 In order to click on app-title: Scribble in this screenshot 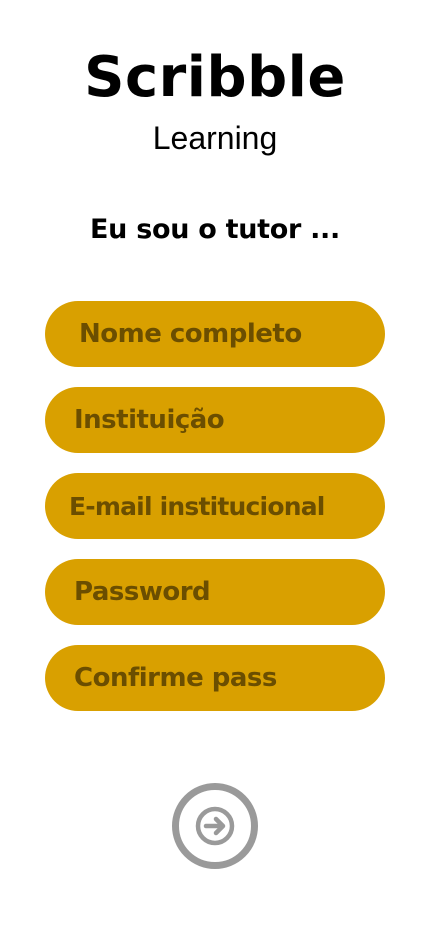, I will do `click(215, 77)`.